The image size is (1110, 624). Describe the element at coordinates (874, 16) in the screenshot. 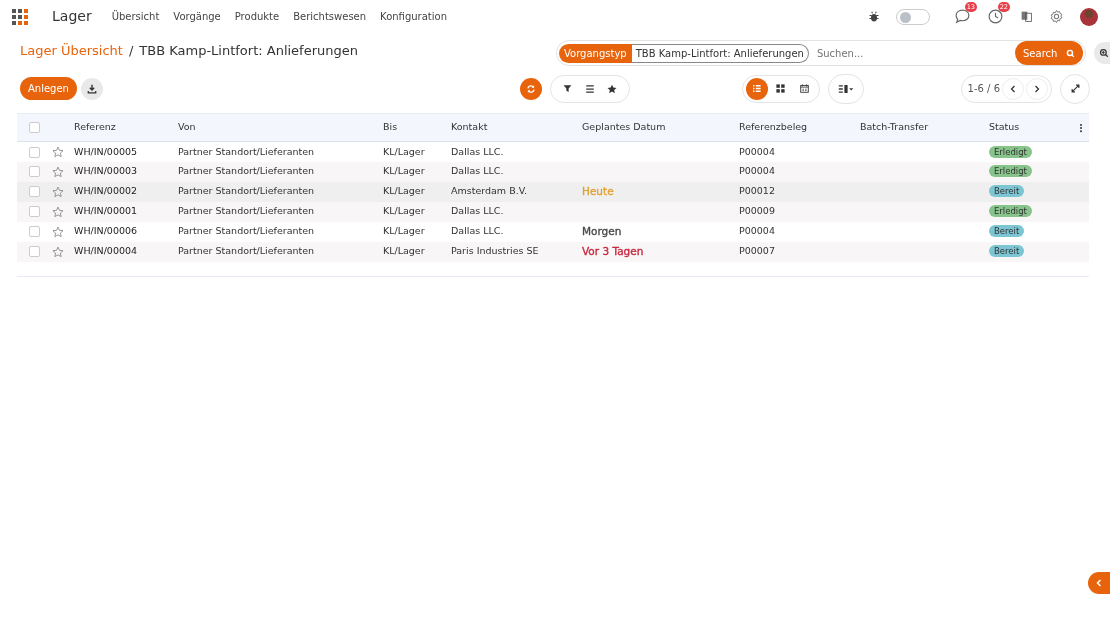

I see `bug-icon` at that location.